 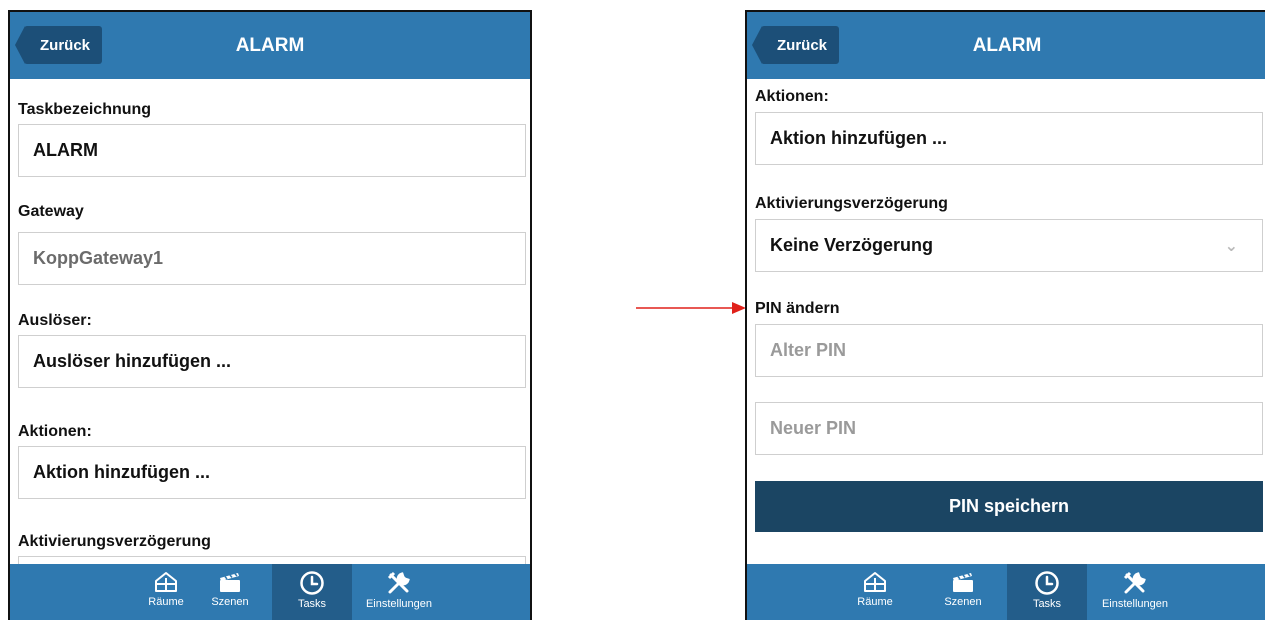 I want to click on task-name-label: Taskbezeichnung, so click(x=85, y=109).